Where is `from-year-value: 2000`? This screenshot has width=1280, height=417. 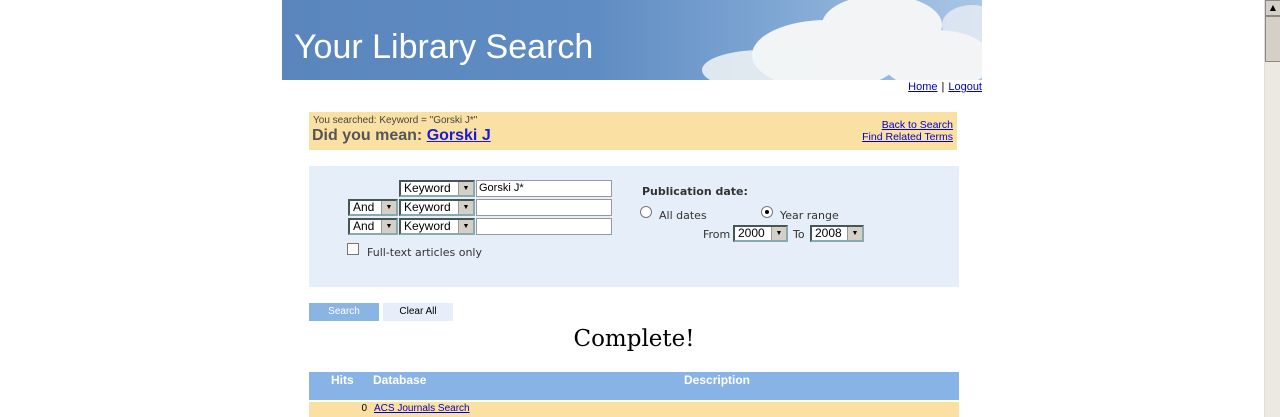
from-year-value: 2000 is located at coordinates (751, 233).